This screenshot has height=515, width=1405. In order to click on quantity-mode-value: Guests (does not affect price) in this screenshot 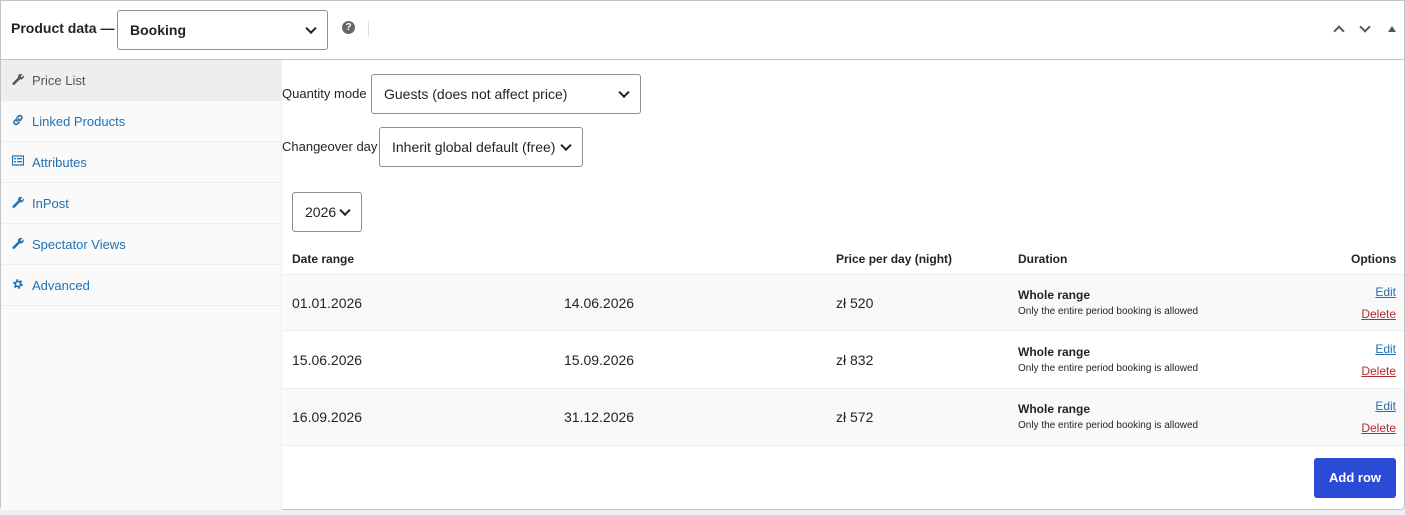, I will do `click(476, 94)`.